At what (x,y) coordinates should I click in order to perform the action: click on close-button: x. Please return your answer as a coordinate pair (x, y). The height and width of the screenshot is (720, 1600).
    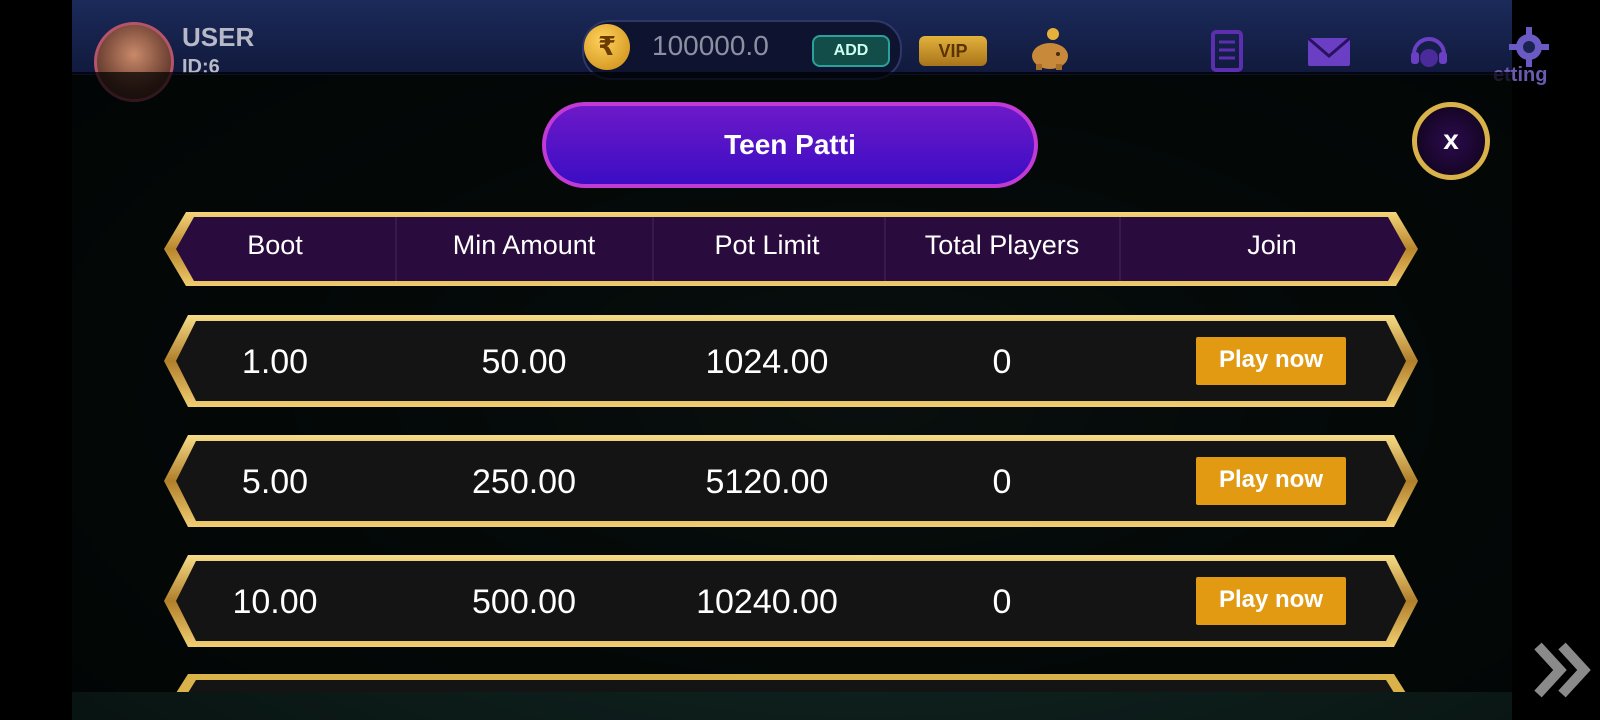
    Looking at the image, I should click on (1451, 141).